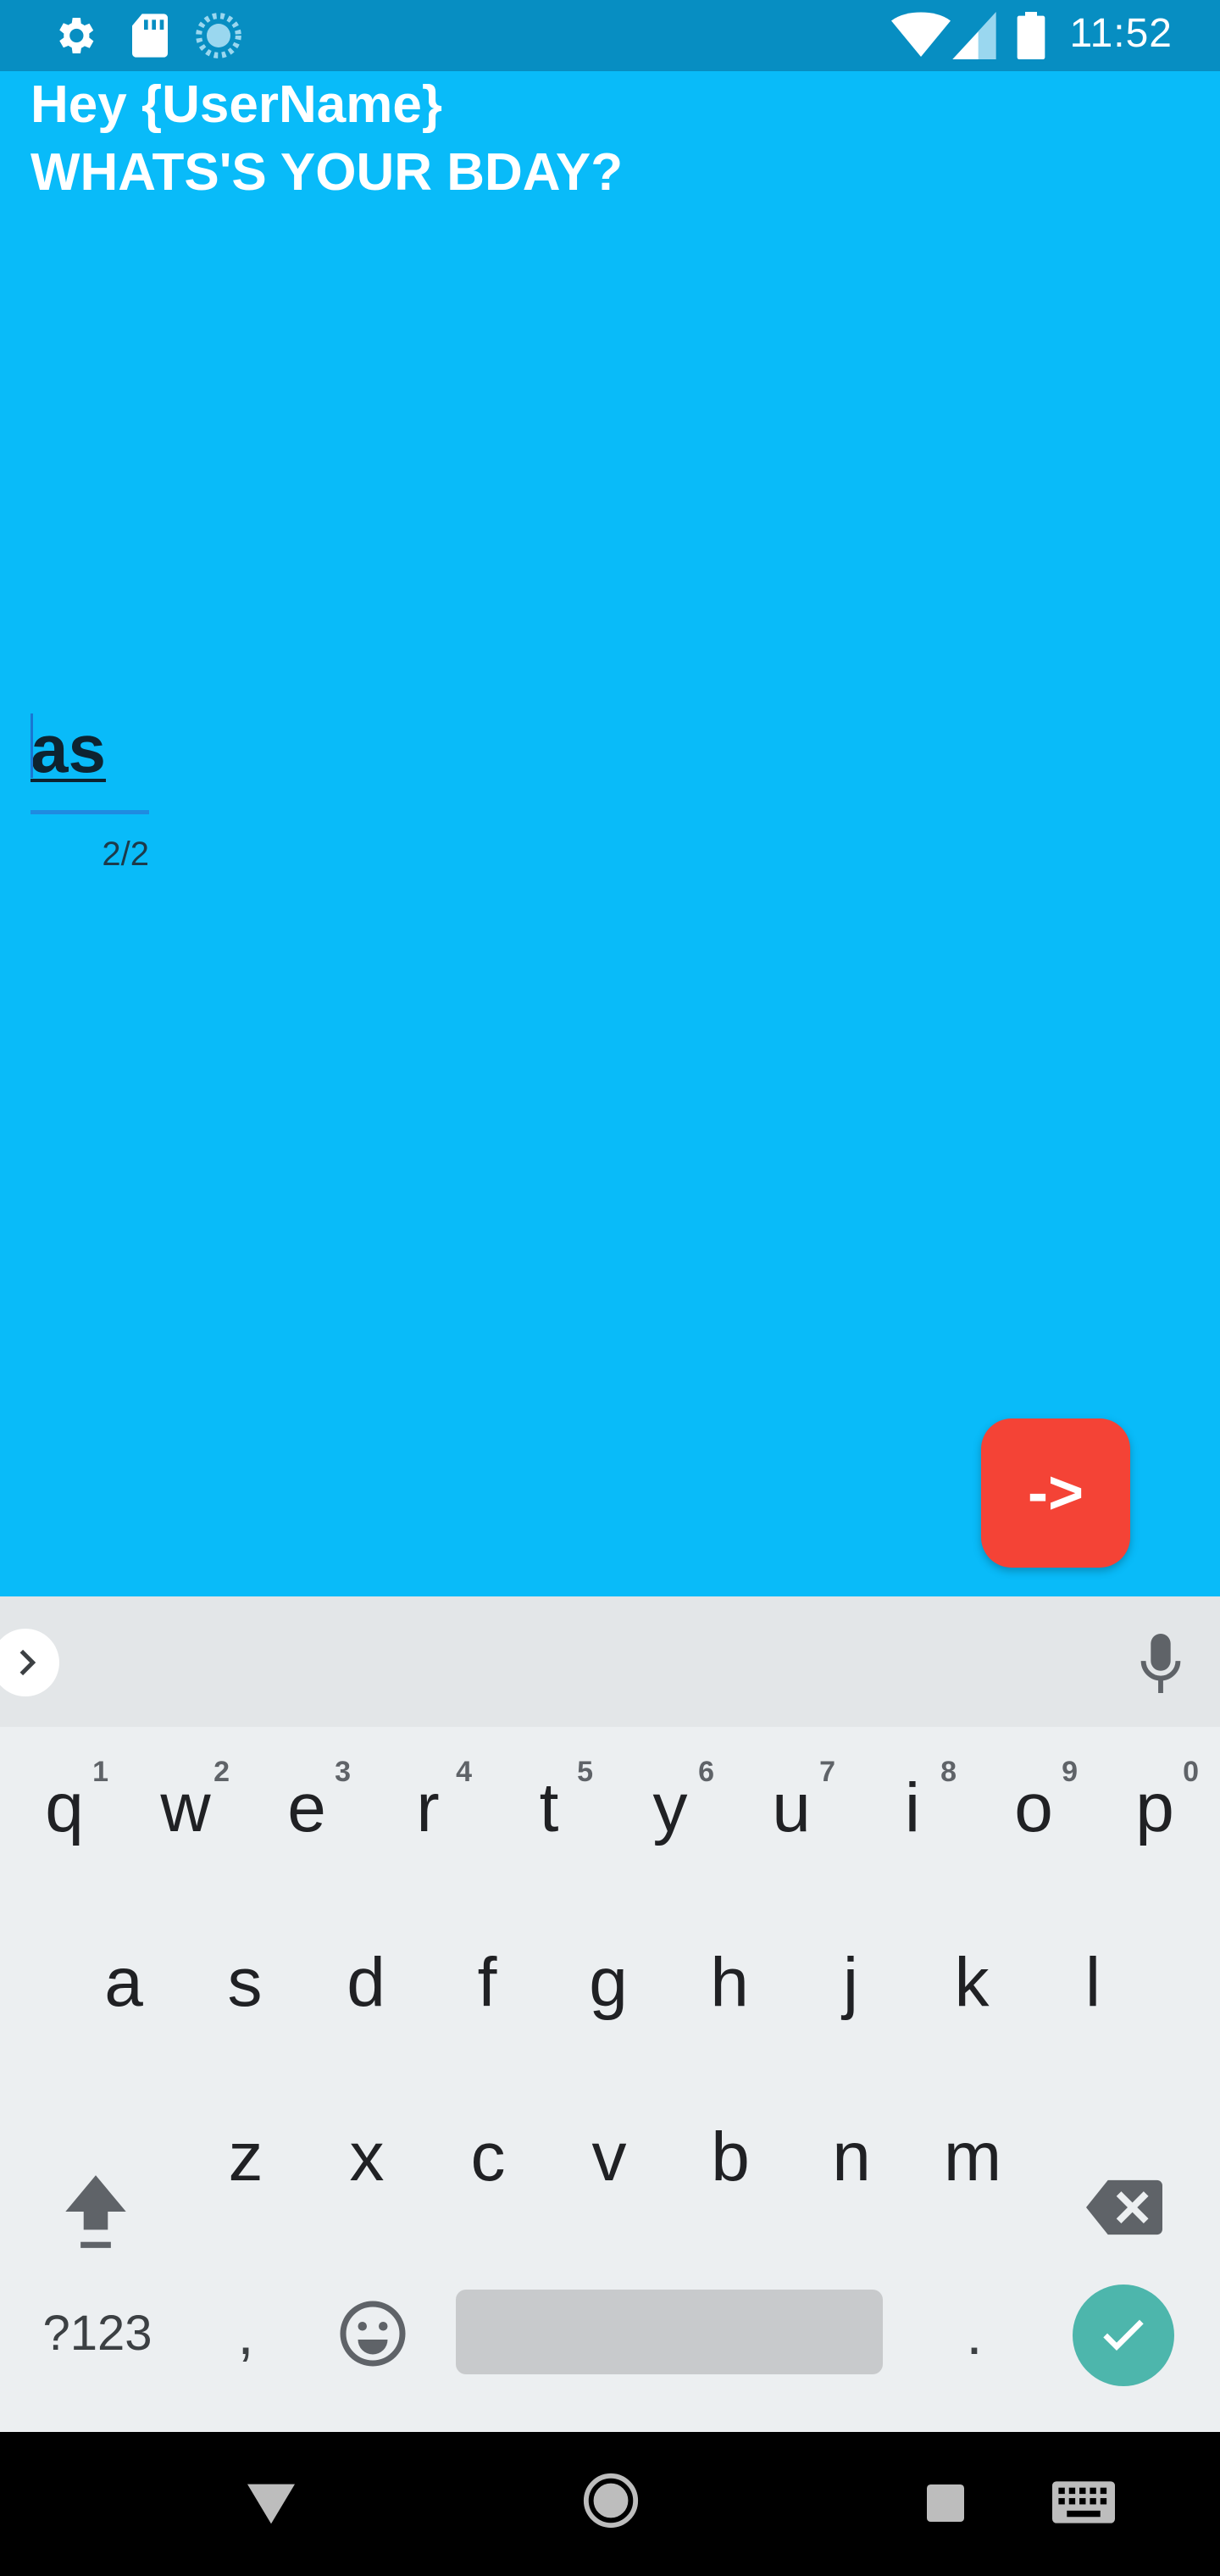  Describe the element at coordinates (31, 745) in the screenshot. I see `text-cursor` at that location.